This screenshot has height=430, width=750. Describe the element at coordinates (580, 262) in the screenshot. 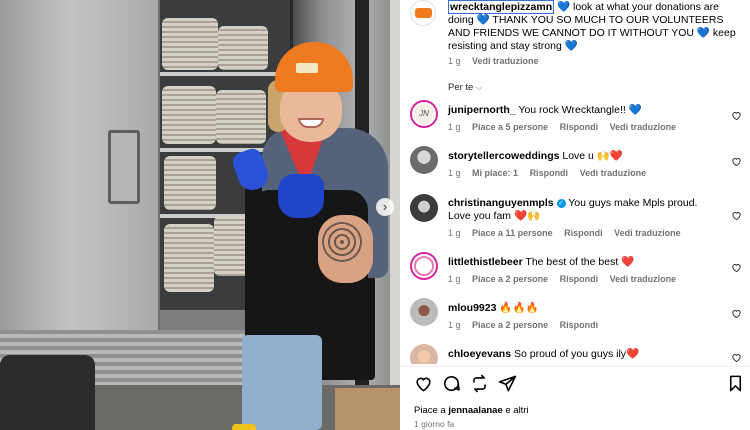

I see `comment-text: The best of the best ❤️` at that location.